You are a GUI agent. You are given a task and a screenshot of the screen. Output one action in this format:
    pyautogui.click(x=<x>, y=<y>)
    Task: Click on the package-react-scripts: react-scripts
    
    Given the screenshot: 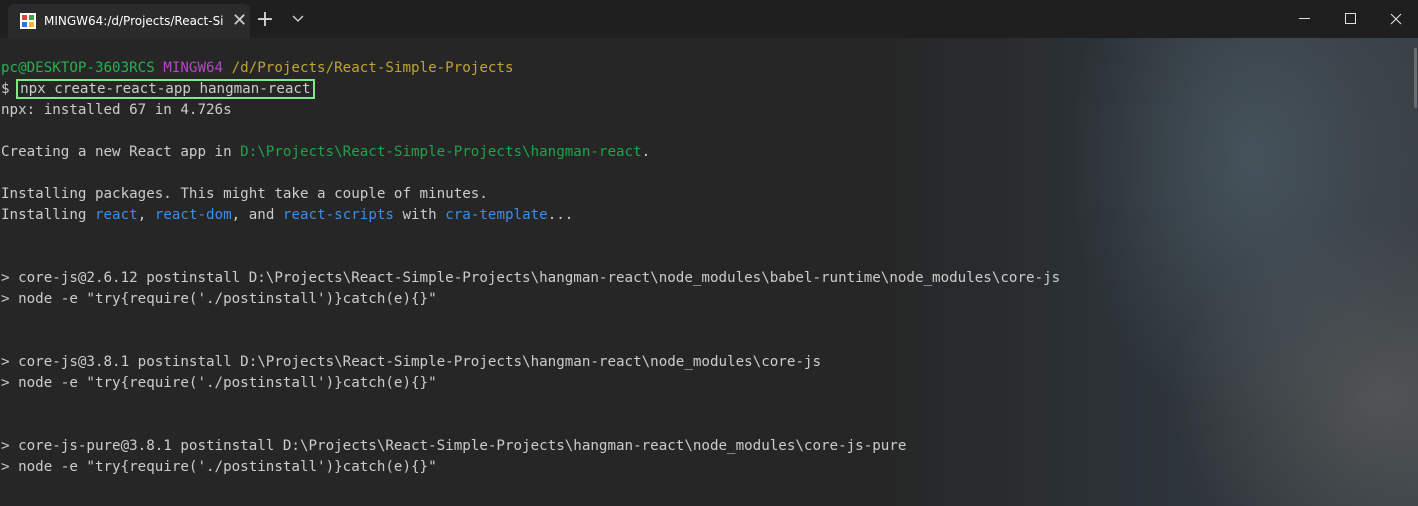 What is the action you would take?
    pyautogui.click(x=338, y=215)
    